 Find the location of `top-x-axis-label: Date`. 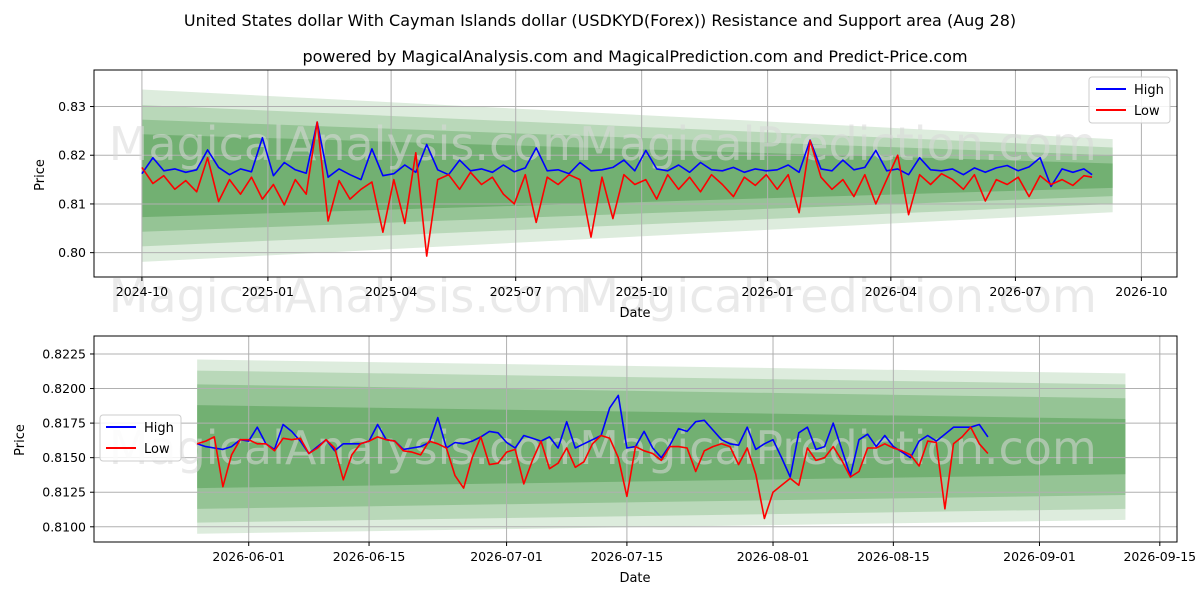

top-x-axis-label: Date is located at coordinates (634, 313).